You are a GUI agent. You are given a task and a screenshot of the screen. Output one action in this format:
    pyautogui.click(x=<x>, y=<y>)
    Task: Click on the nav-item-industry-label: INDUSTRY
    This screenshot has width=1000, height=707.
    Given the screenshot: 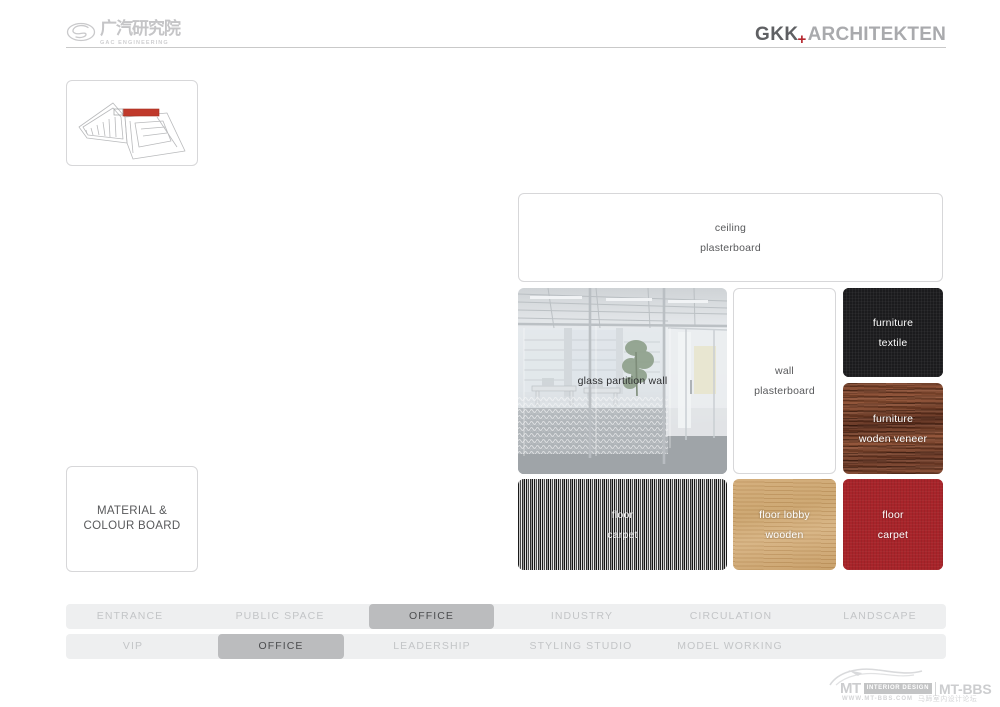 What is the action you would take?
    pyautogui.click(x=582, y=616)
    